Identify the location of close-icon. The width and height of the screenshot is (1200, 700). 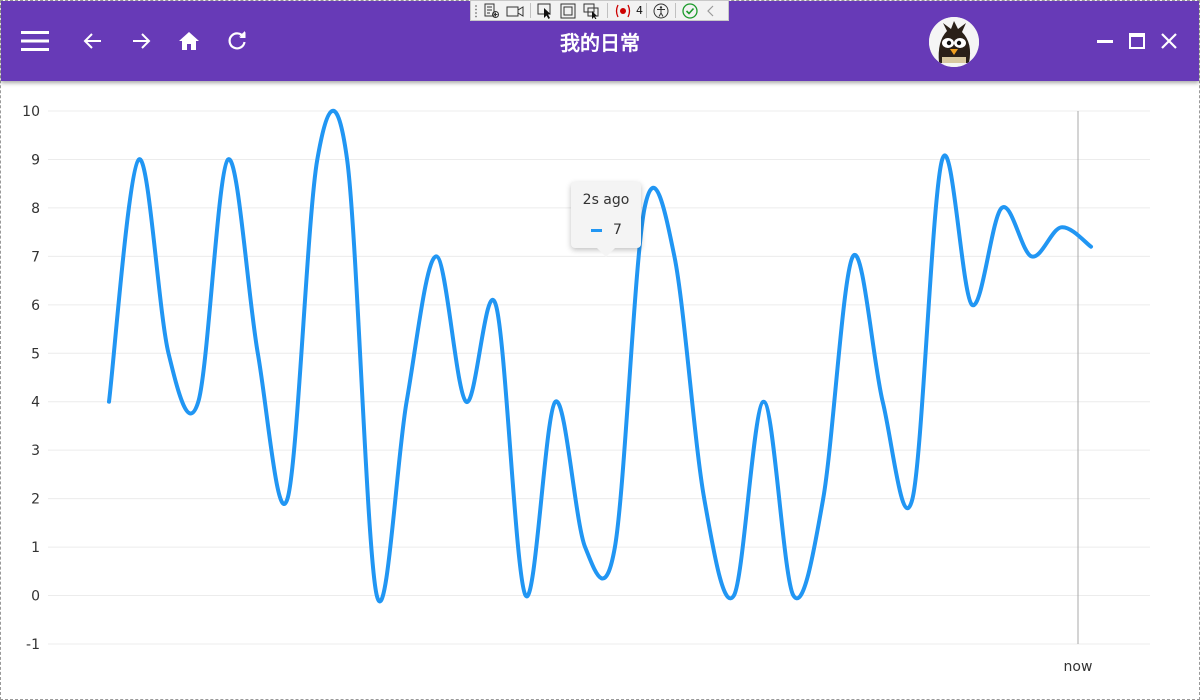
(1169, 41).